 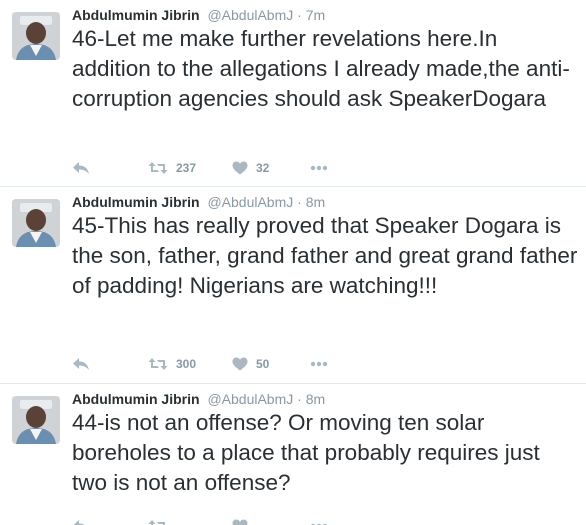 I want to click on tweet-actions: 300 50, so click(x=222, y=364).